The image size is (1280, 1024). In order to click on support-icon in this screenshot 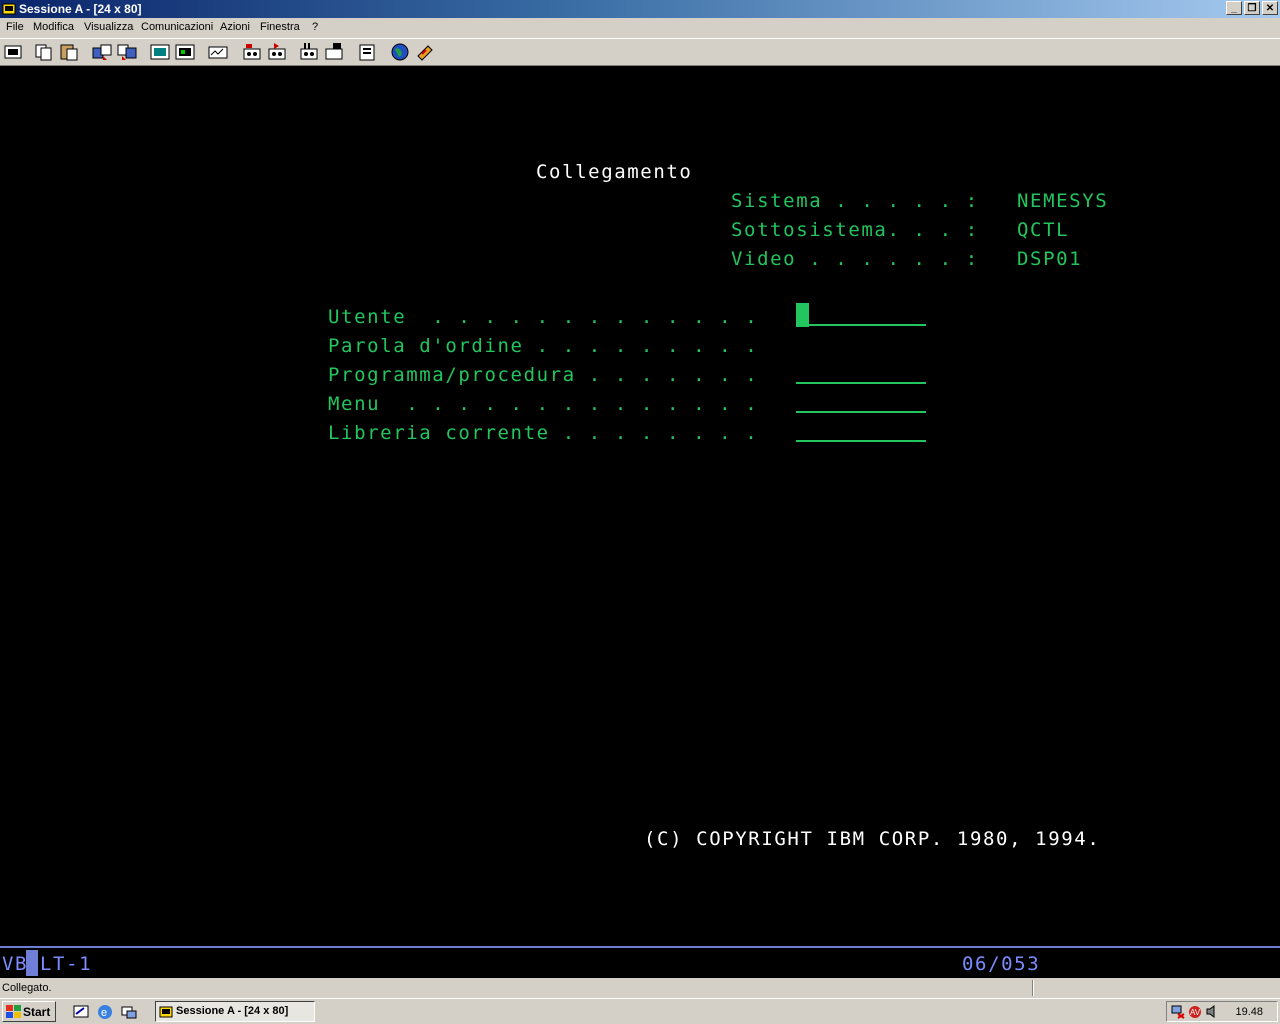, I will do `click(425, 52)`.